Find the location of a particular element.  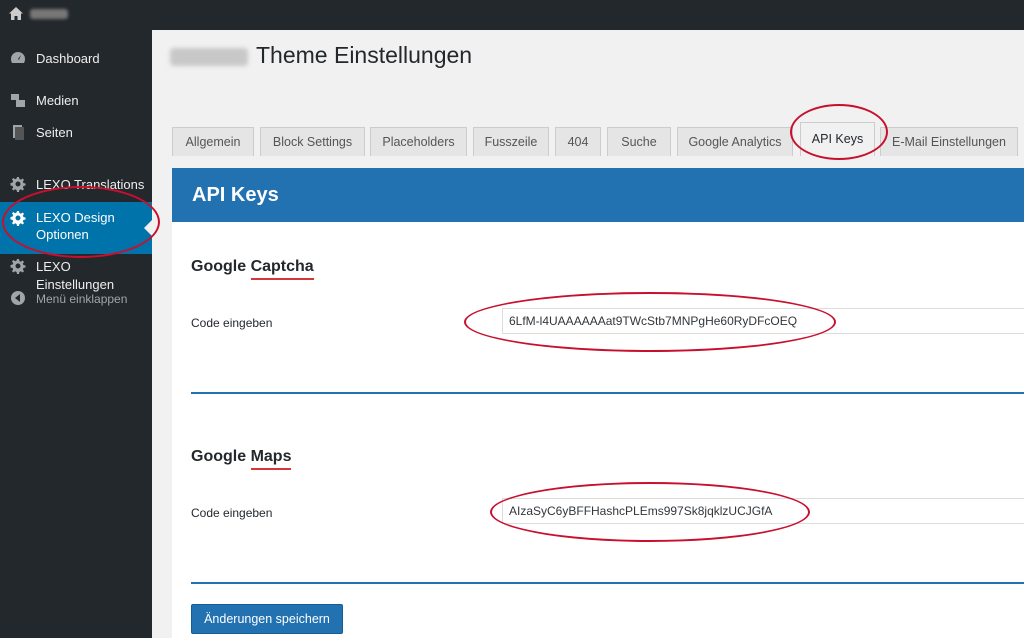

sidebar-item-dashboard: Dashboard is located at coordinates (76, 58).